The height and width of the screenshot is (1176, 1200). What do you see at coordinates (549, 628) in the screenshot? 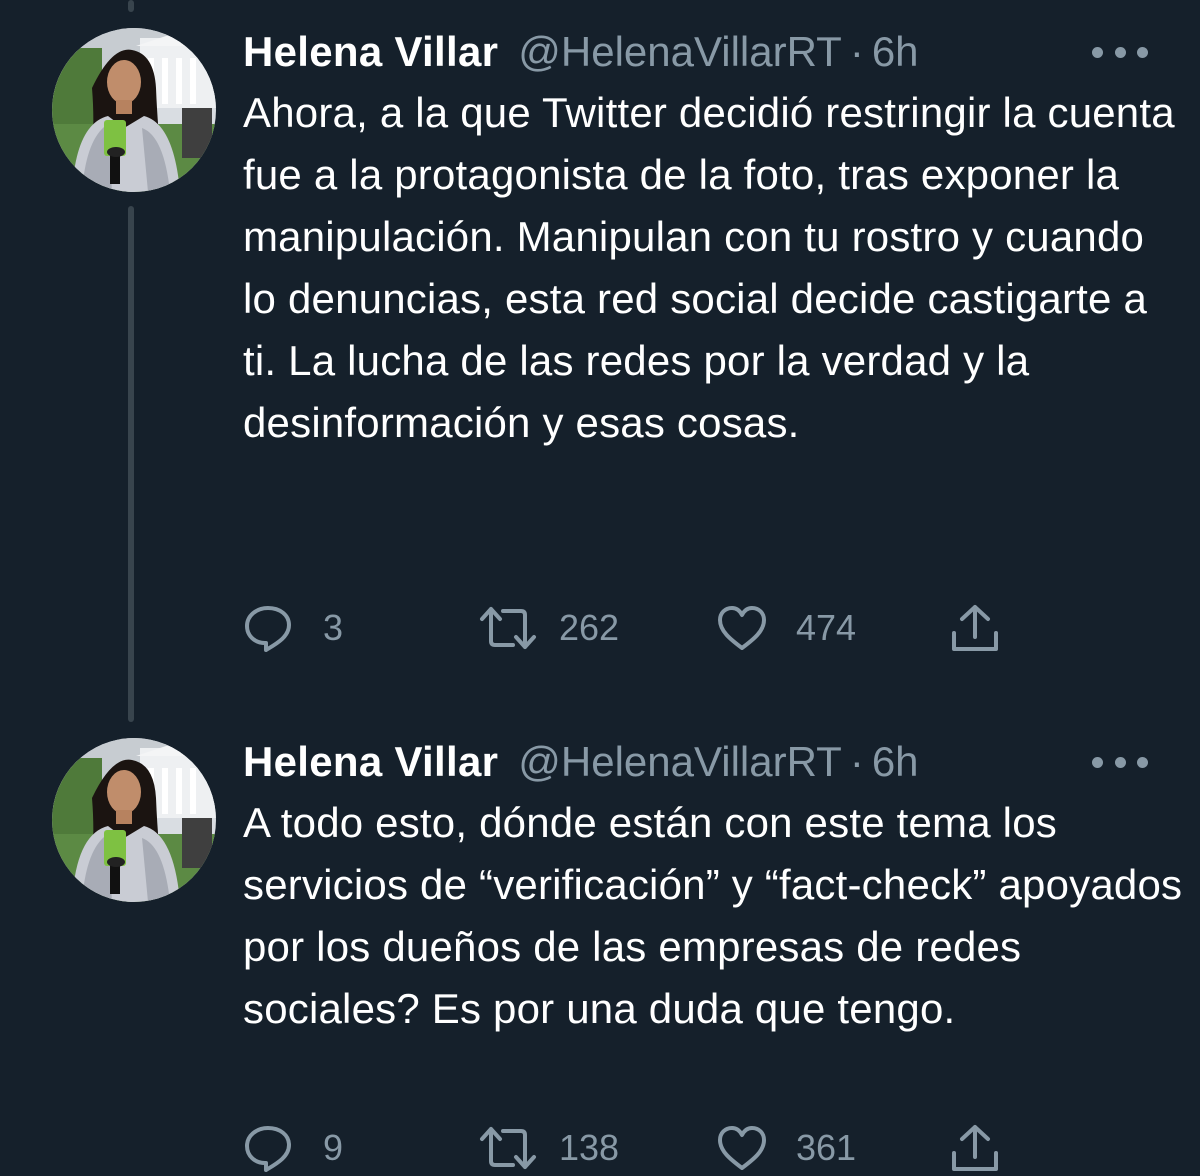
I see `retweet-button: 262` at bounding box center [549, 628].